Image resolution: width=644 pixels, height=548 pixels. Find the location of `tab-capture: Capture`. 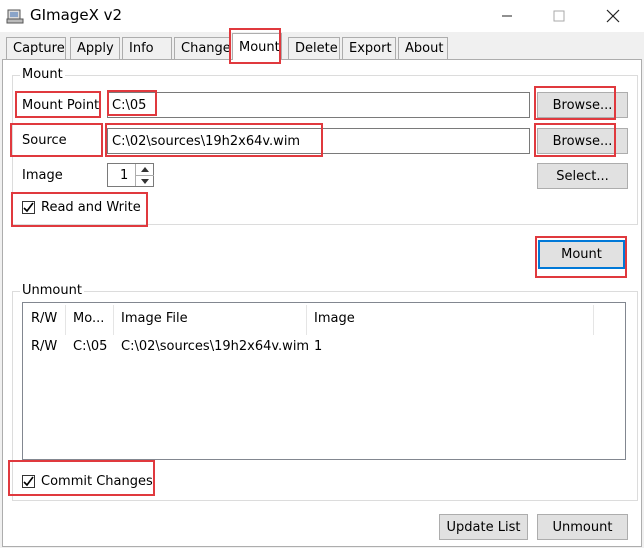

tab-capture: Capture is located at coordinates (36, 48).